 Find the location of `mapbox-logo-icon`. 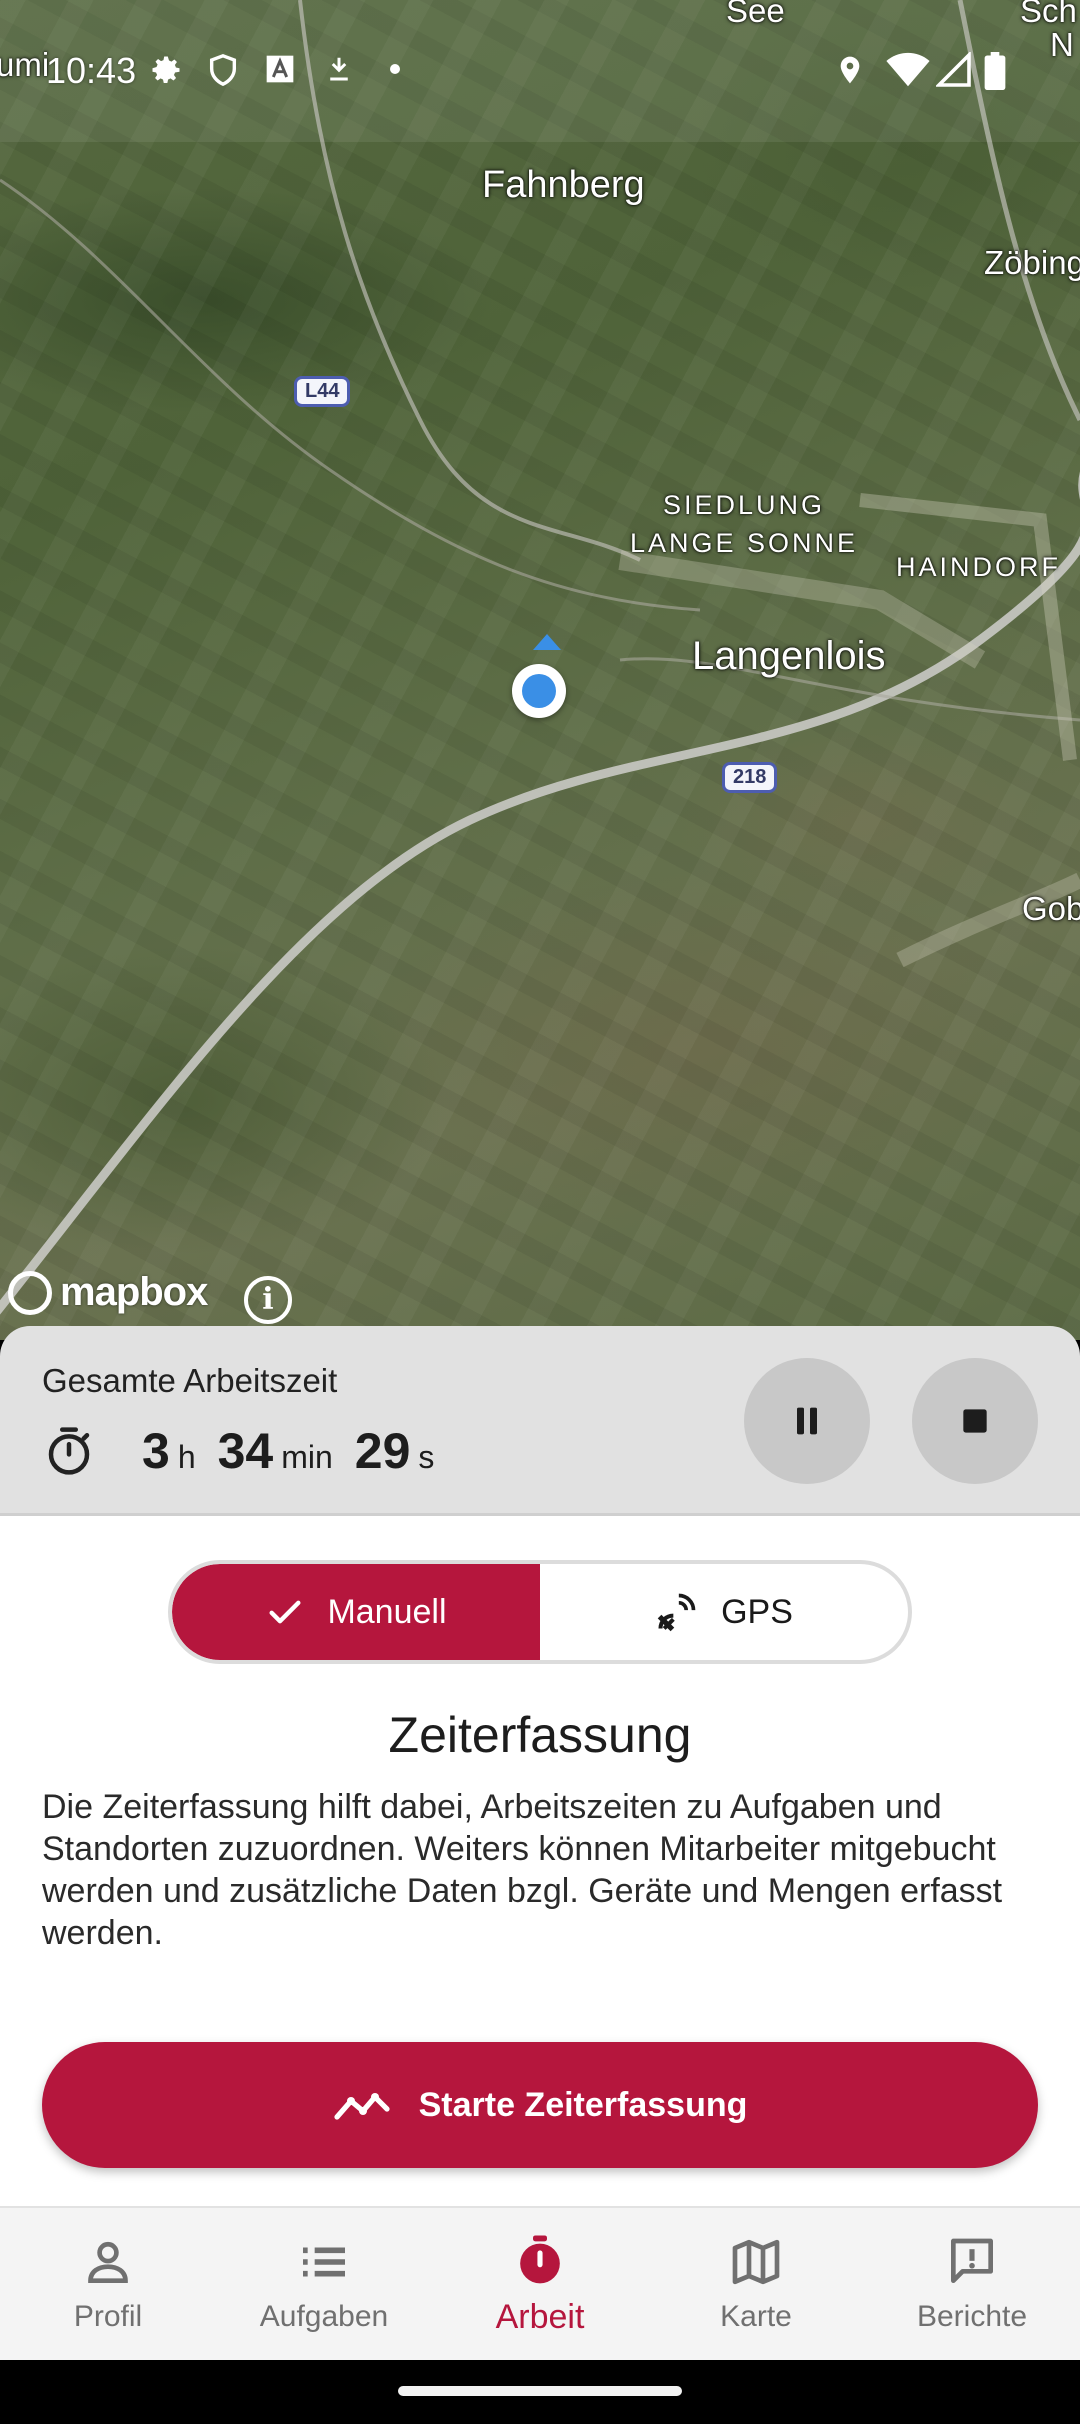

mapbox-logo-icon is located at coordinates (30, 1292).